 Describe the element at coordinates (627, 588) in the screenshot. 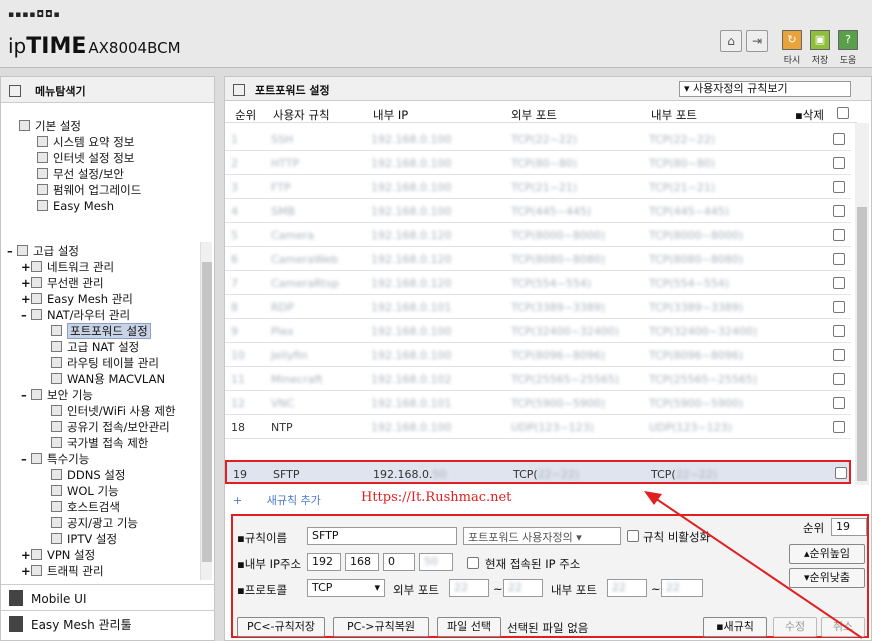

I see `int-port-from: 22` at that location.